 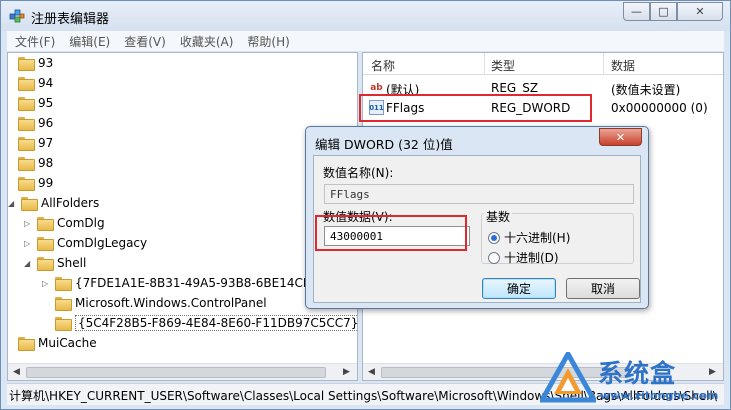 I want to click on tree-item-selected: {5C4F28B5-F869-4E84-8E60-F11DB97C5CC7}, so click(x=206, y=323).